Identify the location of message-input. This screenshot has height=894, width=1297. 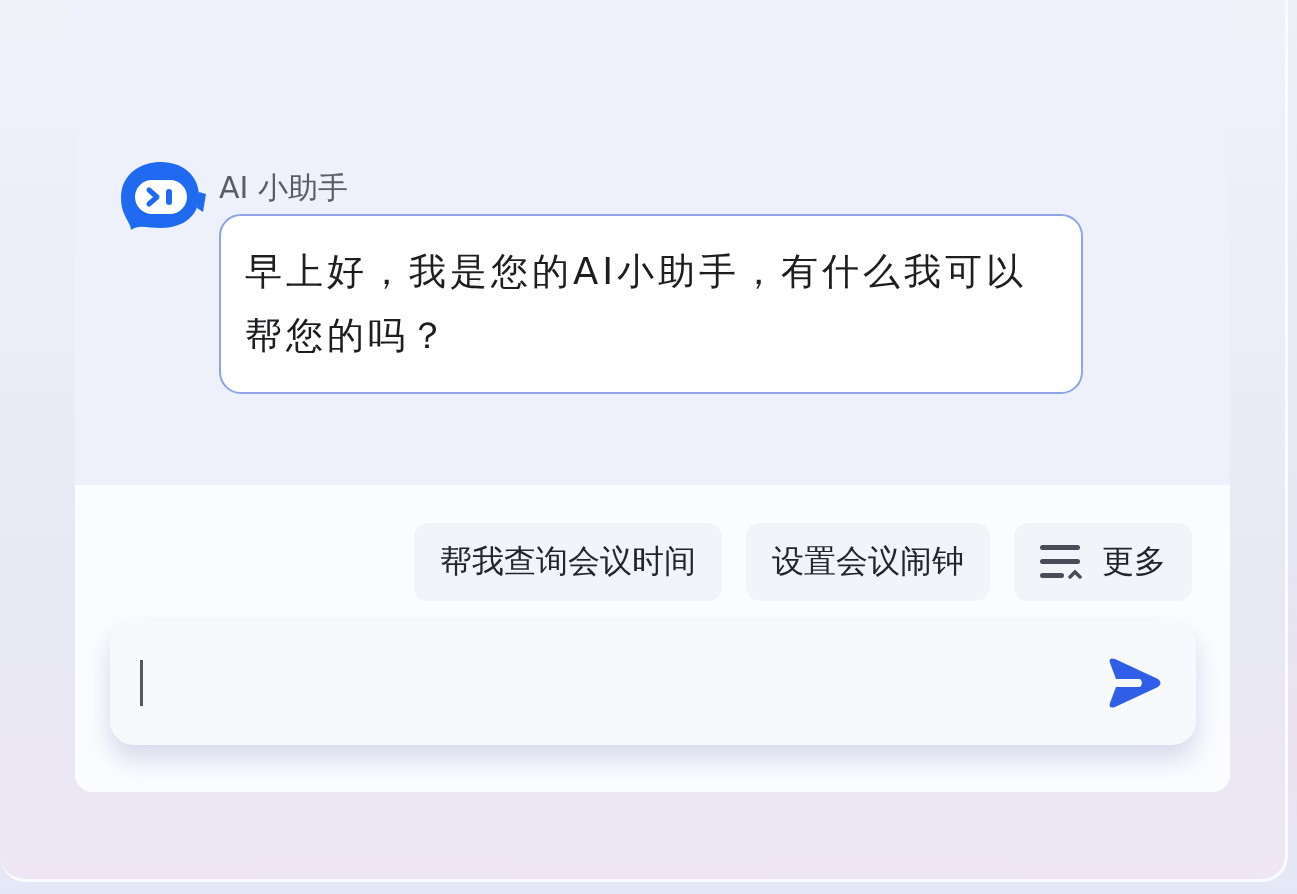
(653, 683).